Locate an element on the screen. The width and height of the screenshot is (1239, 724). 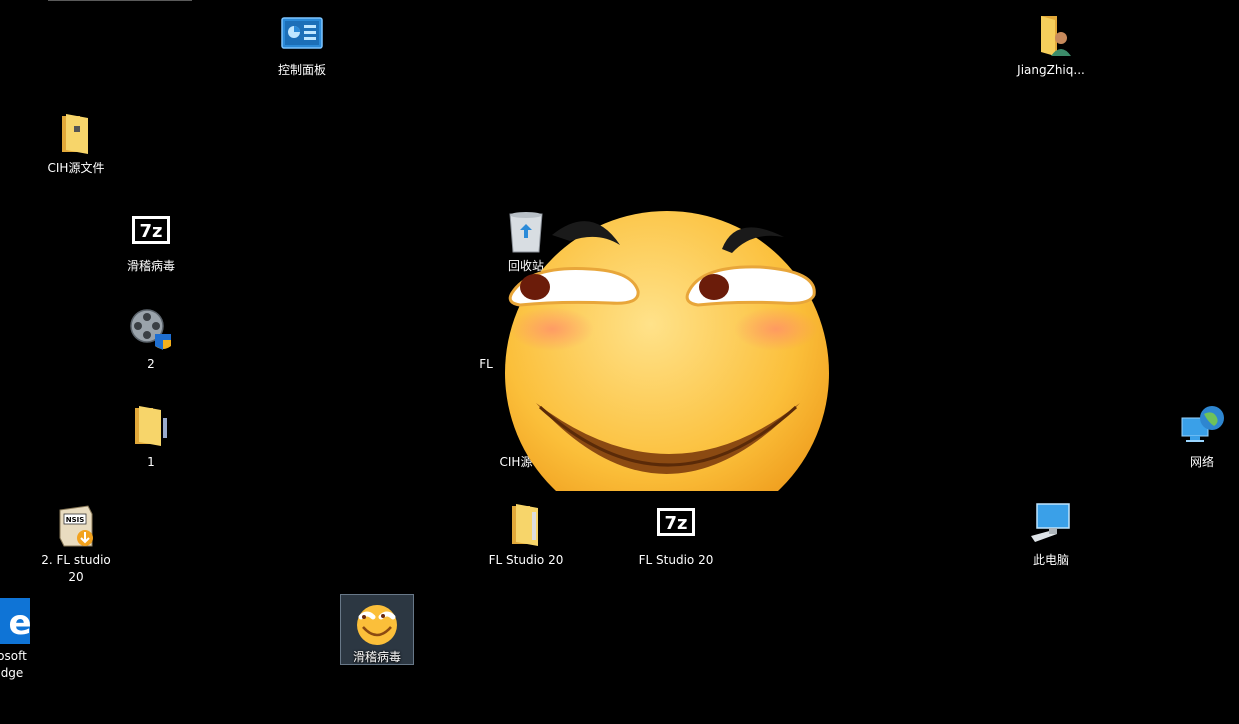
cih-source-folder: CIH源文件 is located at coordinates (76, 143).